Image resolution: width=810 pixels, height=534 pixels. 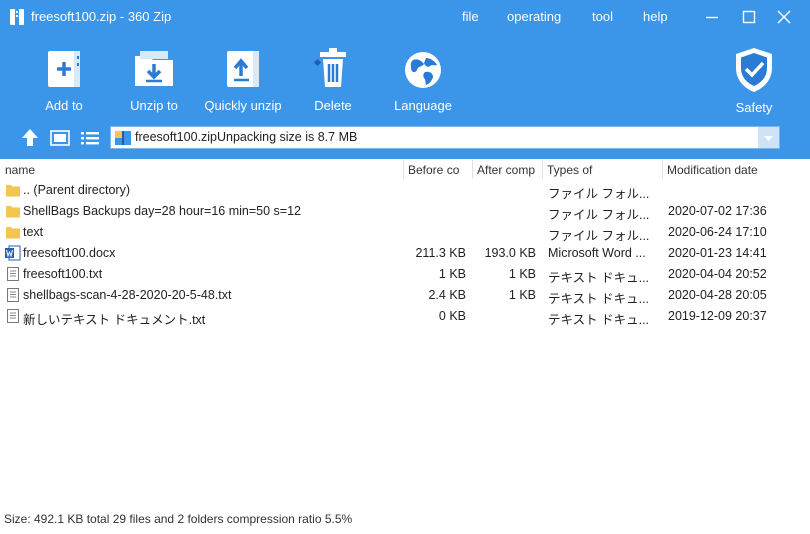 What do you see at coordinates (154, 105) in the screenshot?
I see `unzip-label: Unzip to` at bounding box center [154, 105].